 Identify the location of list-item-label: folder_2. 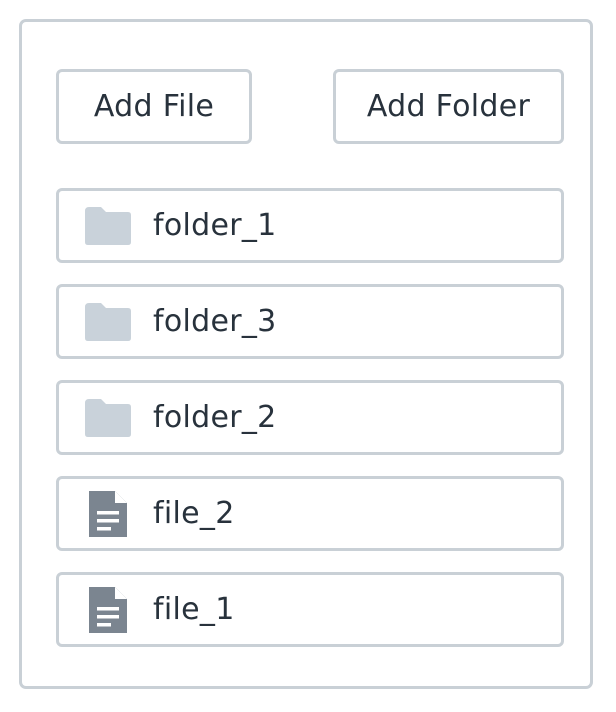
(215, 417).